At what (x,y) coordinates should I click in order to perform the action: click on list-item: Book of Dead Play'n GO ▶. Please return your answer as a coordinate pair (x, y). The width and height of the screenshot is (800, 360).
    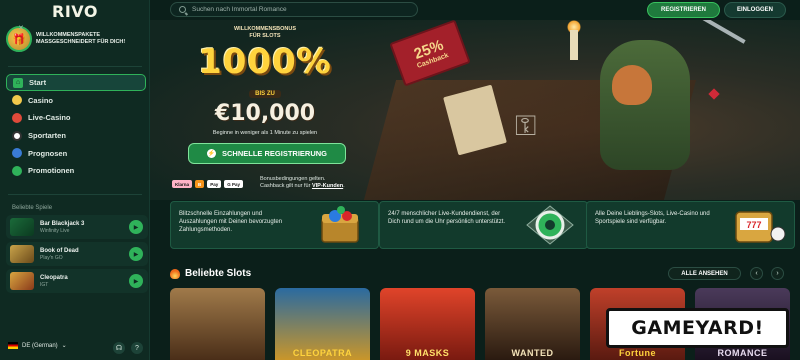
    Looking at the image, I should click on (77, 254).